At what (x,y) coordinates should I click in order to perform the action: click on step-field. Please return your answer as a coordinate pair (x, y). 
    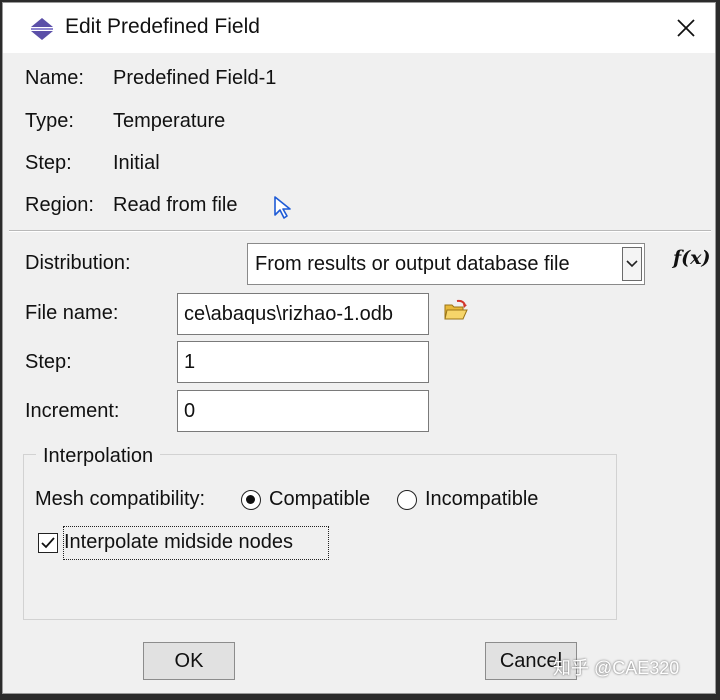
    Looking at the image, I should click on (303, 362).